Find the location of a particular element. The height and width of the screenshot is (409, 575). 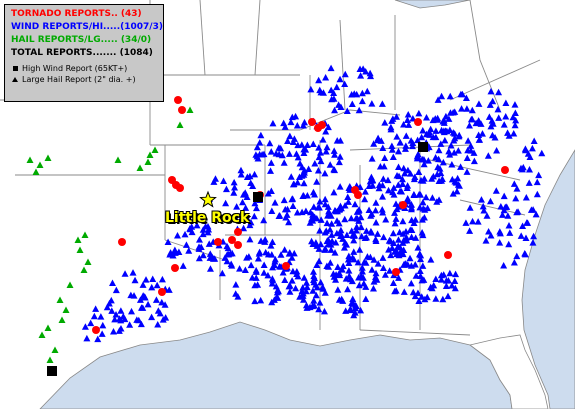

triangle-icon is located at coordinates (15, 79).